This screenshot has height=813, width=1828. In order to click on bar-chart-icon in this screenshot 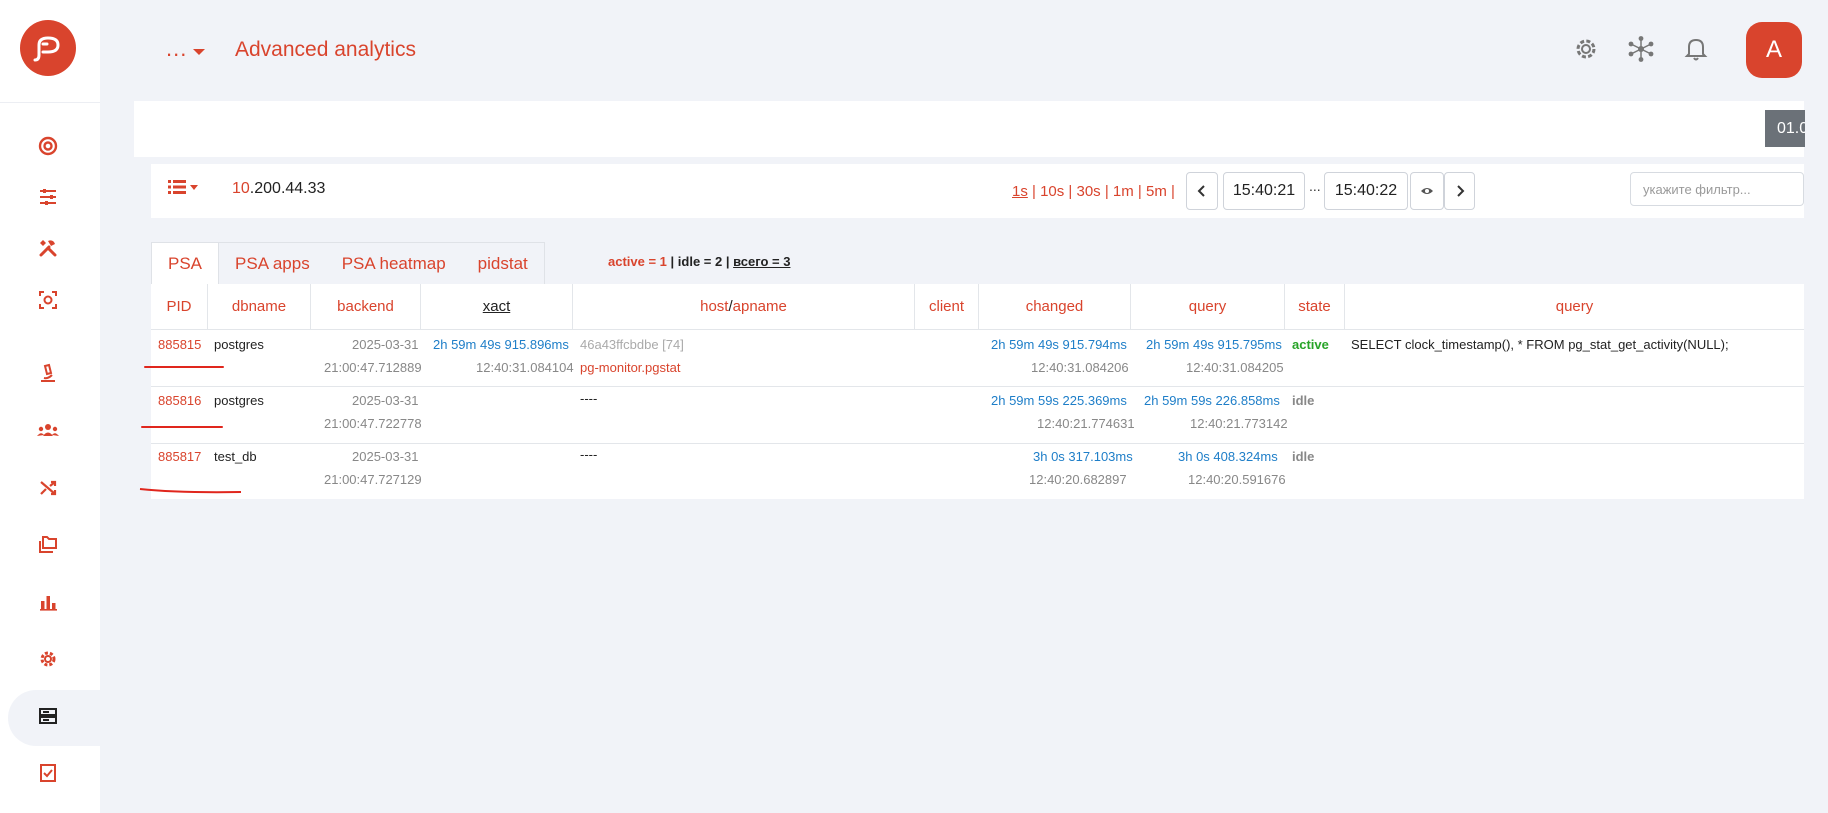, I will do `click(48, 603)`.